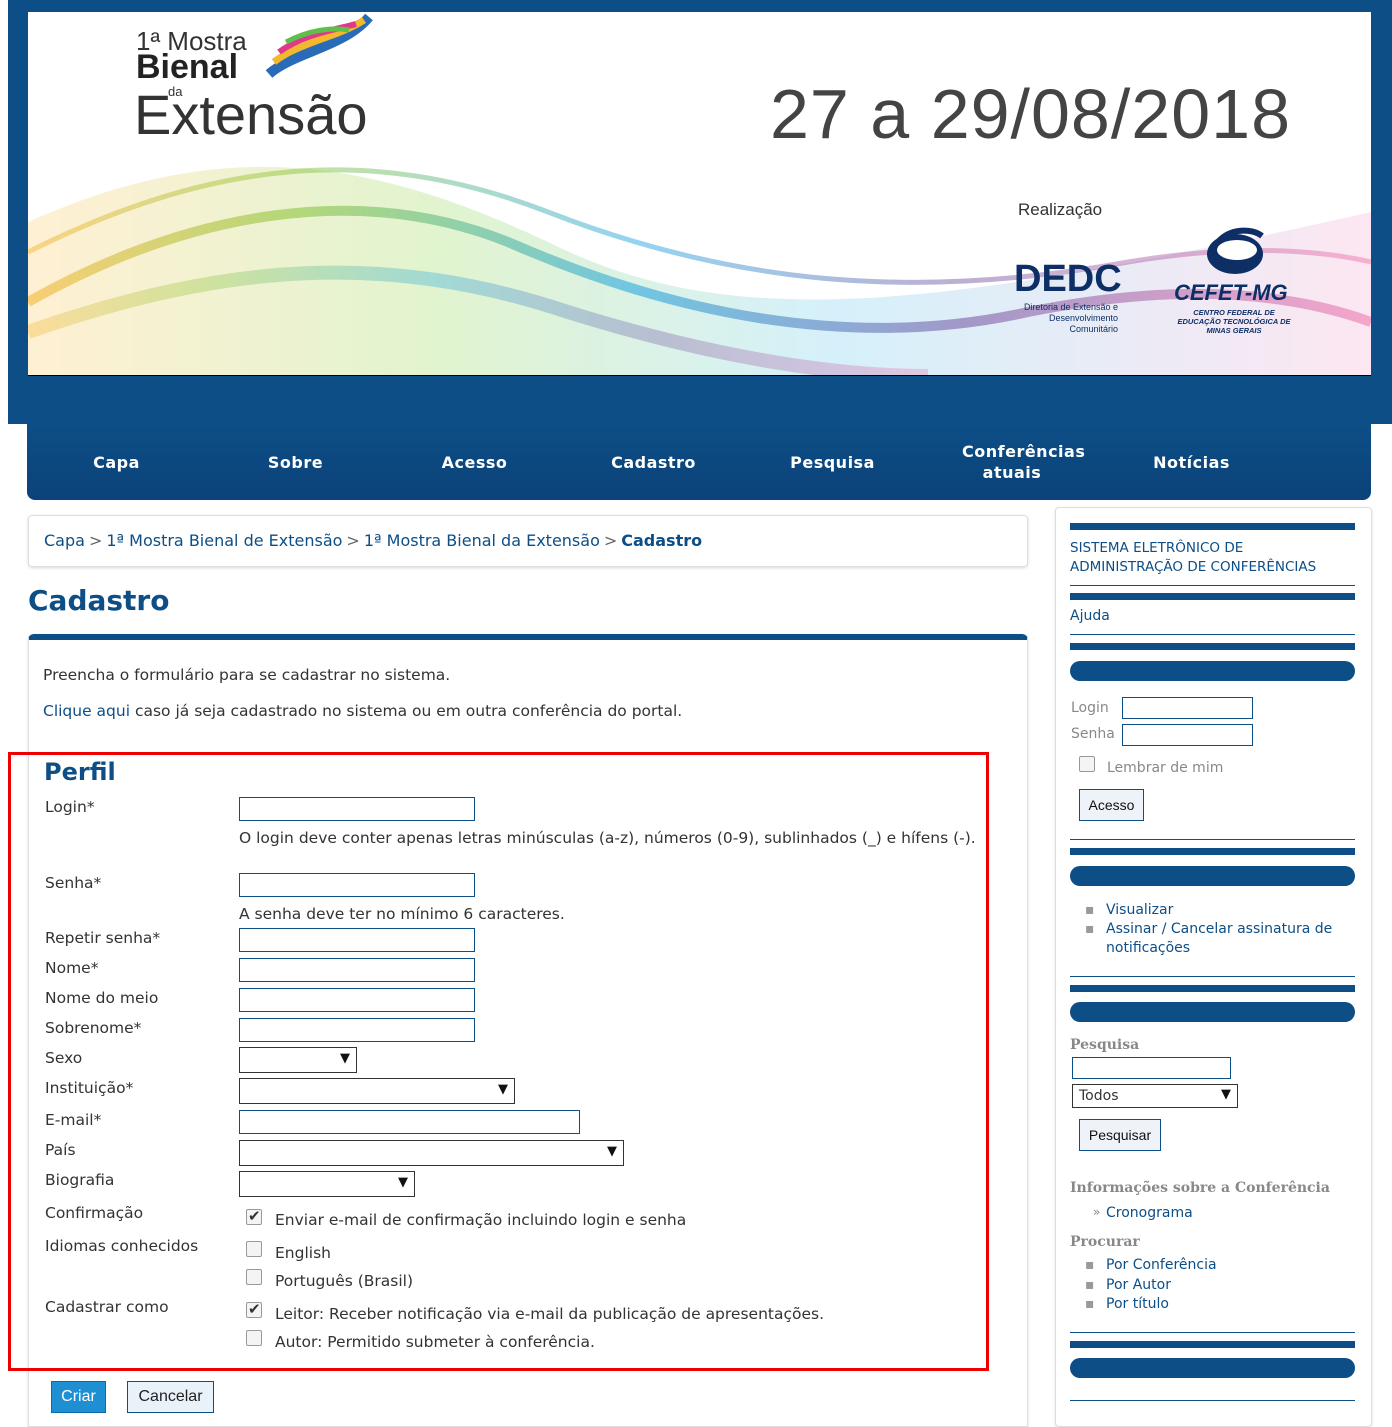  Describe the element at coordinates (832, 462) in the screenshot. I see `nav-item-pesquisa: Pesquisa` at that location.